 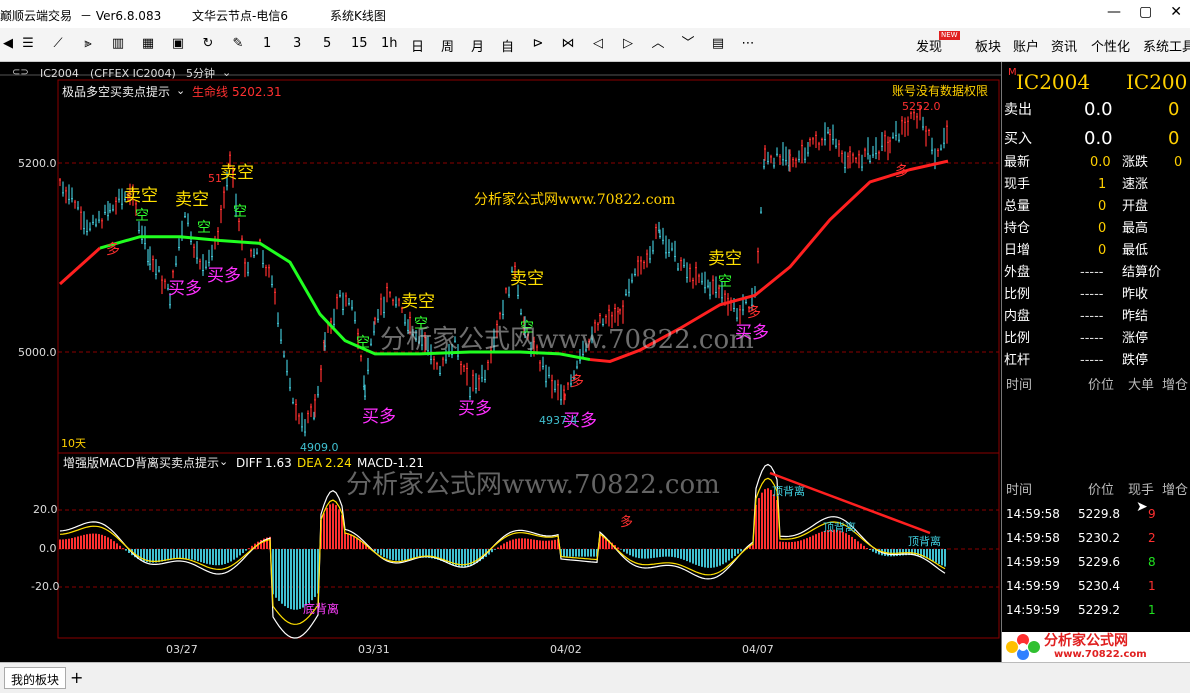 What do you see at coordinates (327, 43) in the screenshot?
I see `period-button: 5` at bounding box center [327, 43].